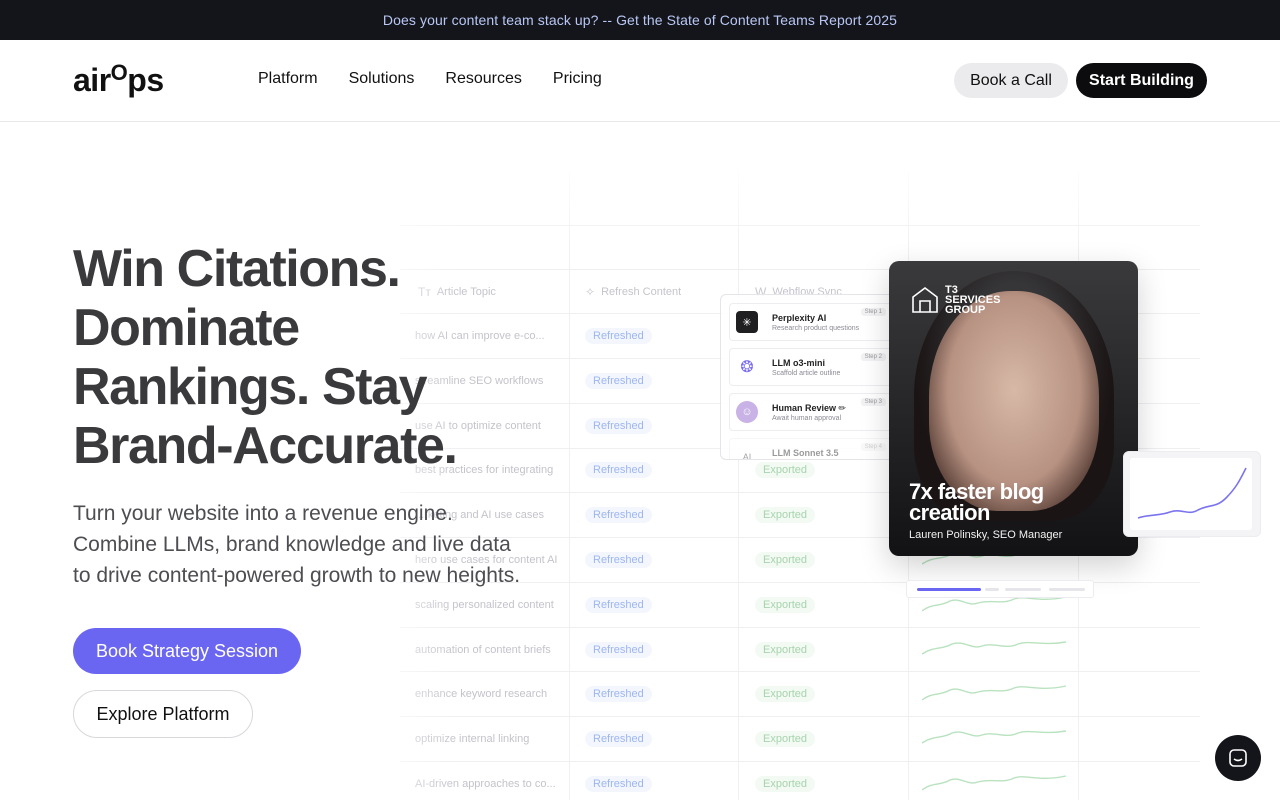 The width and height of the screenshot is (1280, 800). What do you see at coordinates (187, 651) in the screenshot?
I see `book-strategy-session-button: Book Strategy Session` at bounding box center [187, 651].